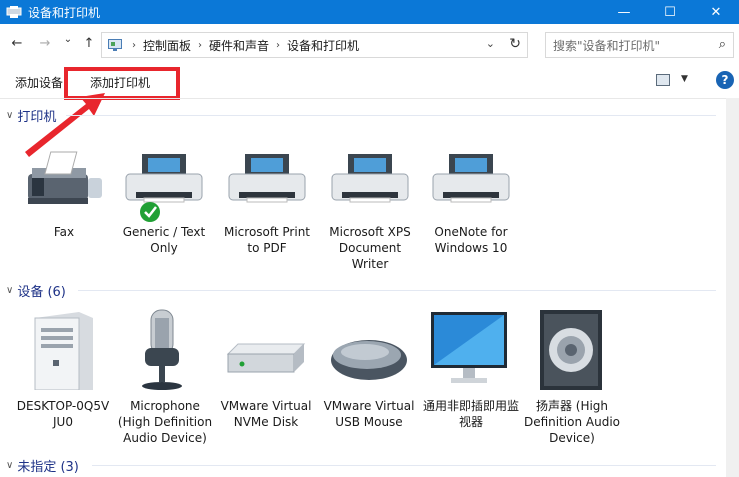 The height and width of the screenshot is (477, 739). What do you see at coordinates (624, 12) in the screenshot?
I see `minimize-button: —` at bounding box center [624, 12].